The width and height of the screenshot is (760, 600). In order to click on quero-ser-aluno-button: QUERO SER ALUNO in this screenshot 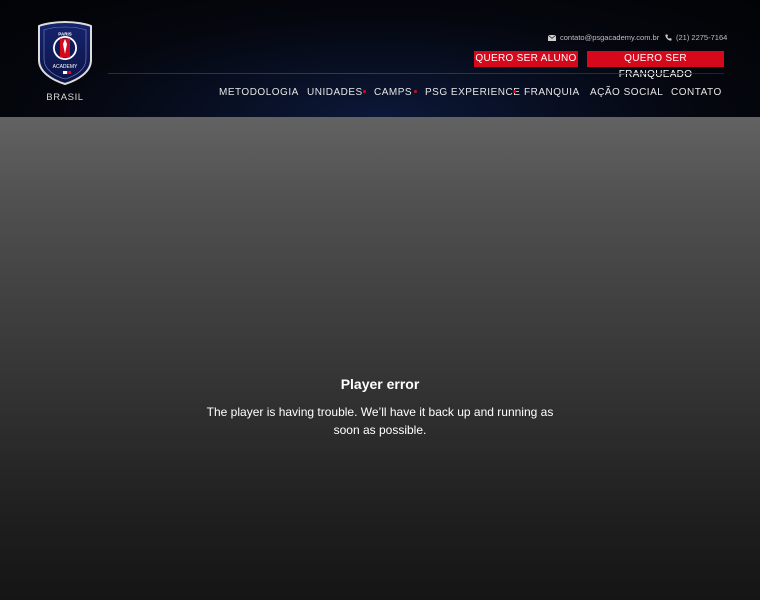, I will do `click(526, 59)`.